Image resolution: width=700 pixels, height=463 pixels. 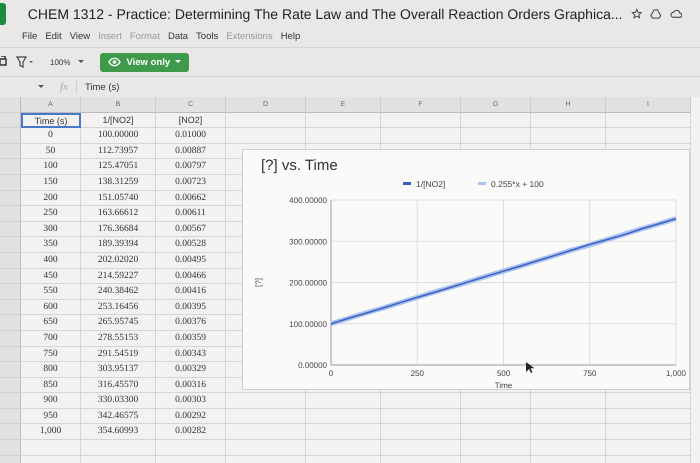 I want to click on table-cell: 650, so click(x=51, y=323).